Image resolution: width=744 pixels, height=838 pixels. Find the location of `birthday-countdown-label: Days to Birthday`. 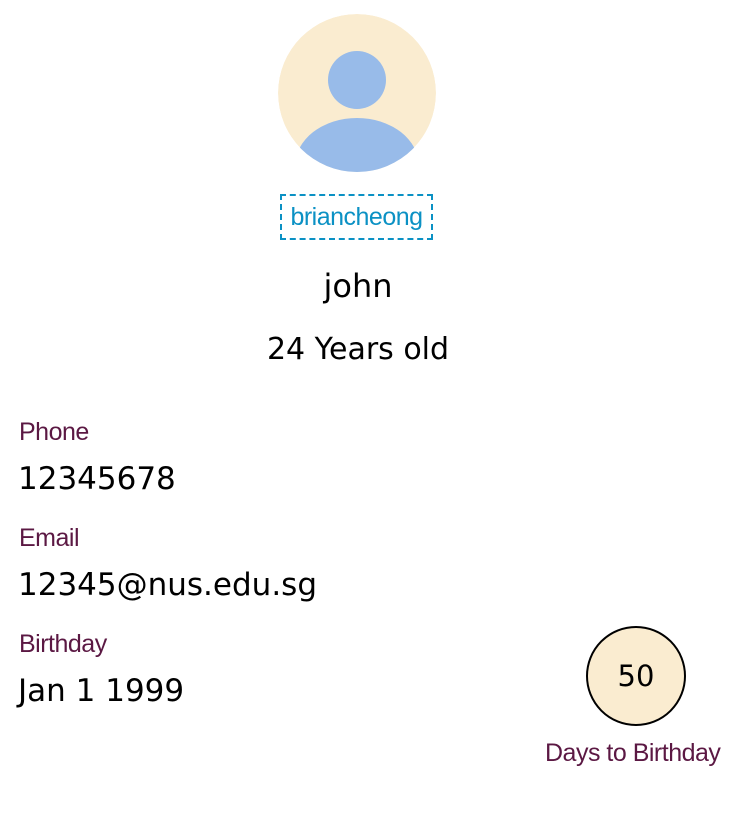

birthday-countdown-label: Days to Birthday is located at coordinates (633, 753).